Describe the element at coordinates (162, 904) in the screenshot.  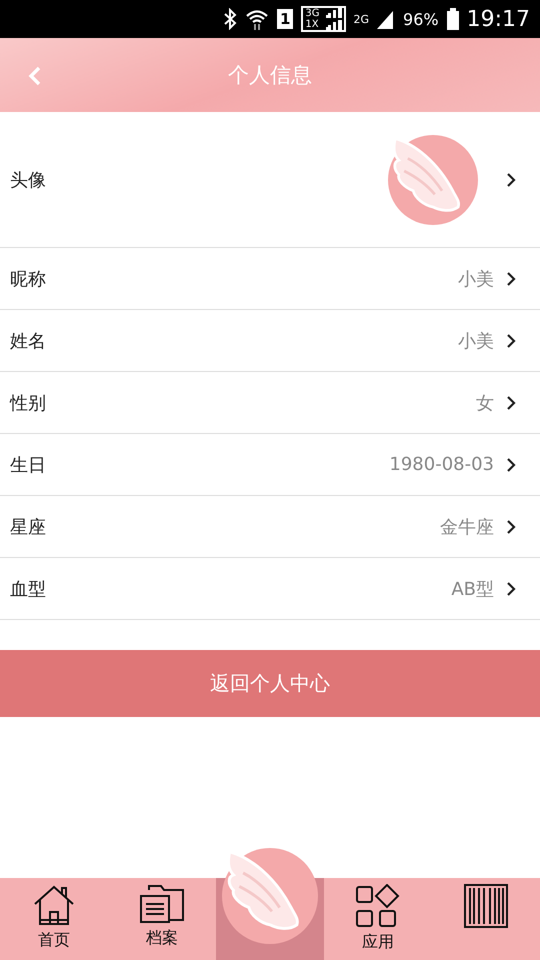
I see `folder-icon` at that location.